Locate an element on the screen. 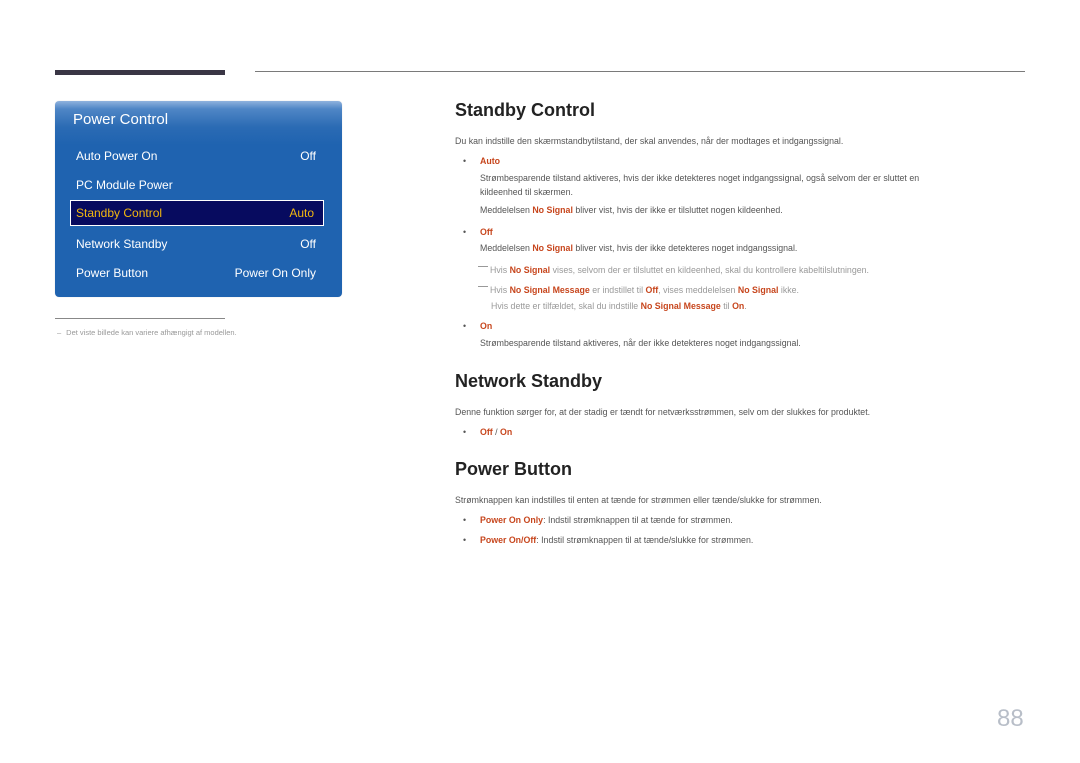 This screenshot has width=1080, height=763. footnote-divider is located at coordinates (140, 318).